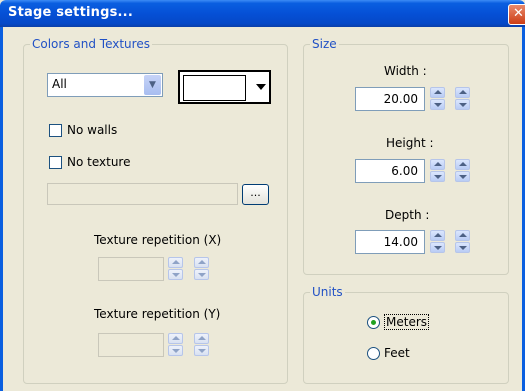  I want to click on window-frame-left, so click(1, 209).